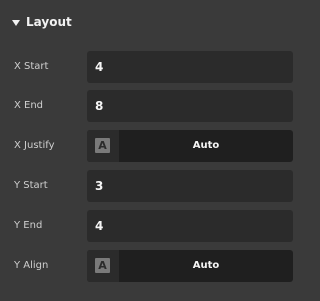 Image resolution: width=320 pixels, height=301 pixels. Describe the element at coordinates (31, 185) in the screenshot. I see `y-start-label: Y Start` at that location.